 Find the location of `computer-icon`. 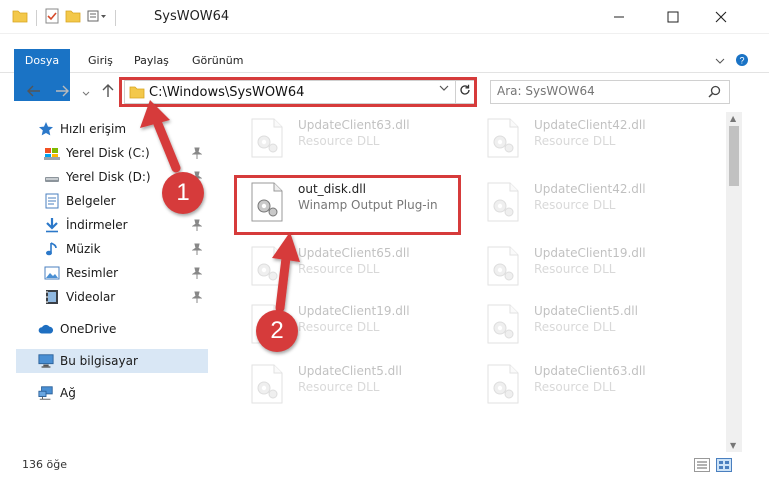

computer-icon is located at coordinates (46, 361).